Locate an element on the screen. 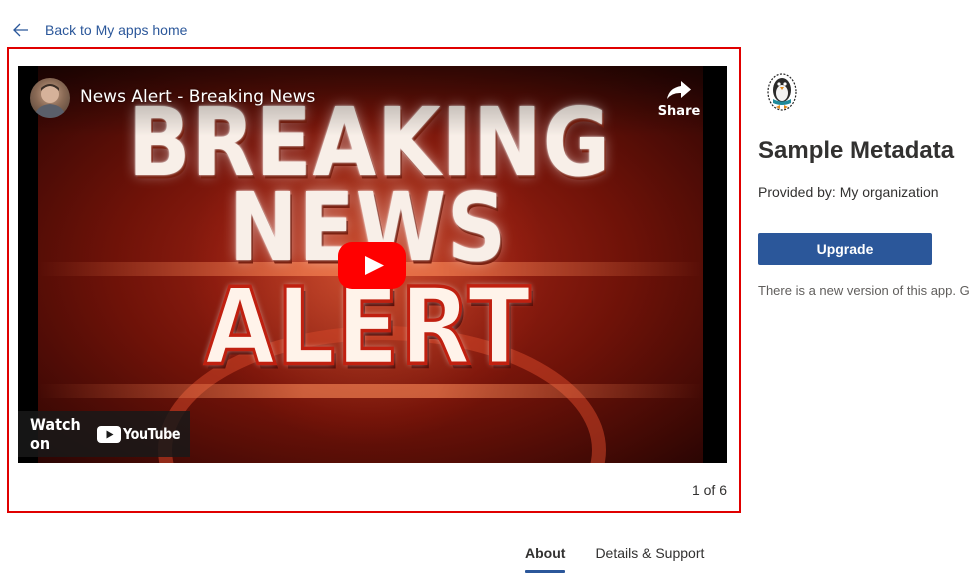  youtube-logo: YouTube is located at coordinates (143, 434).